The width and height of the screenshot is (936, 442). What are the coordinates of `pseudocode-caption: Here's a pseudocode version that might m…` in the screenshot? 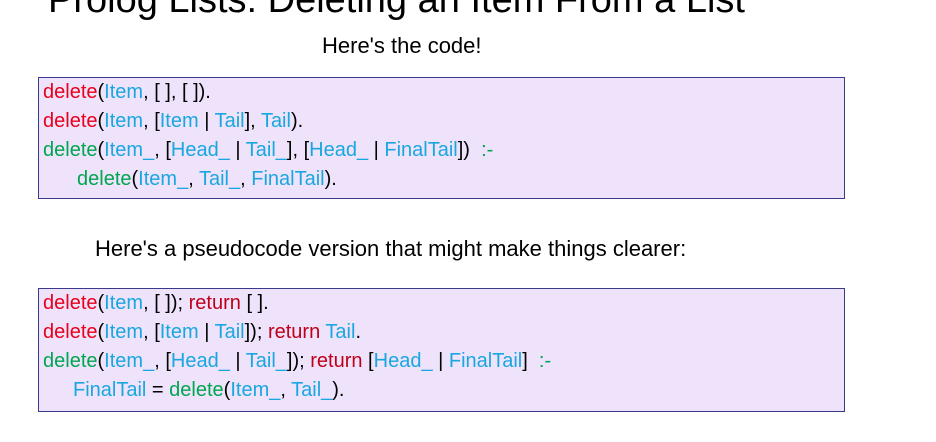 It's located at (391, 248).